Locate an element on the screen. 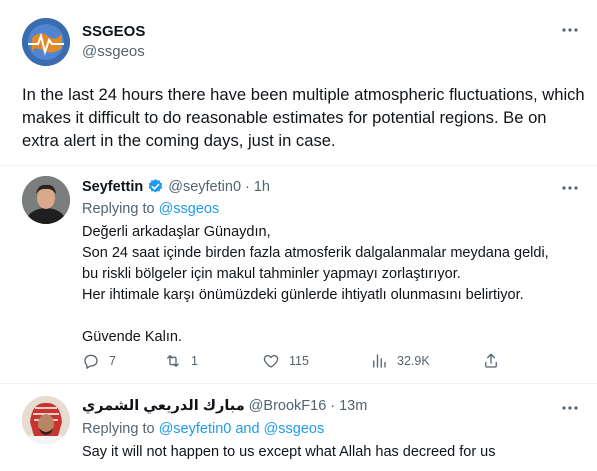 This screenshot has width=597, height=471. share-button is located at coordinates (491, 361).